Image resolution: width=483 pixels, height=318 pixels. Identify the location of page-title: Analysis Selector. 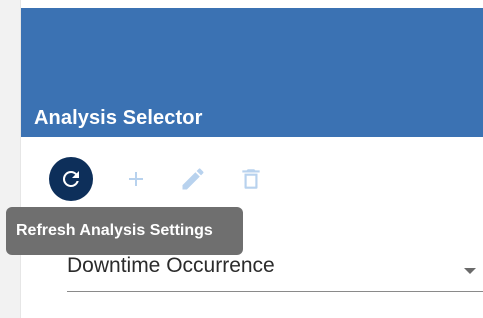
(118, 118).